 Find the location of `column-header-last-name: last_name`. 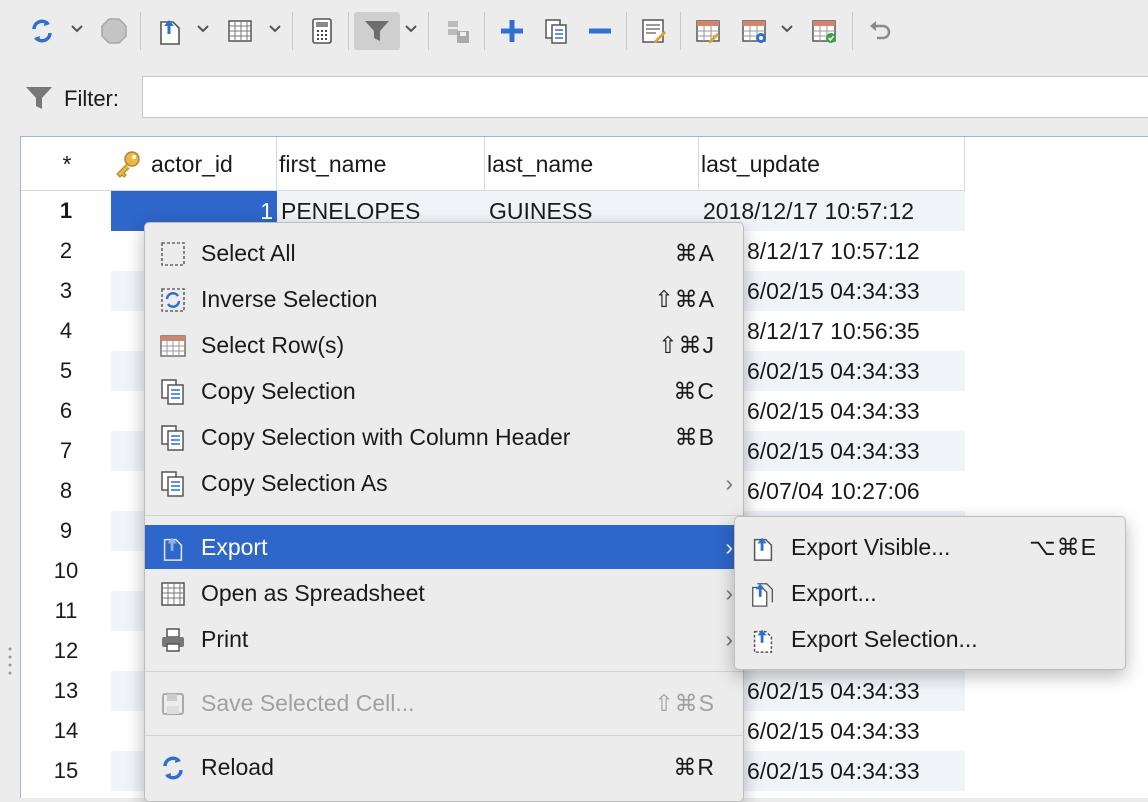

column-header-last-name: last_name is located at coordinates (592, 164).